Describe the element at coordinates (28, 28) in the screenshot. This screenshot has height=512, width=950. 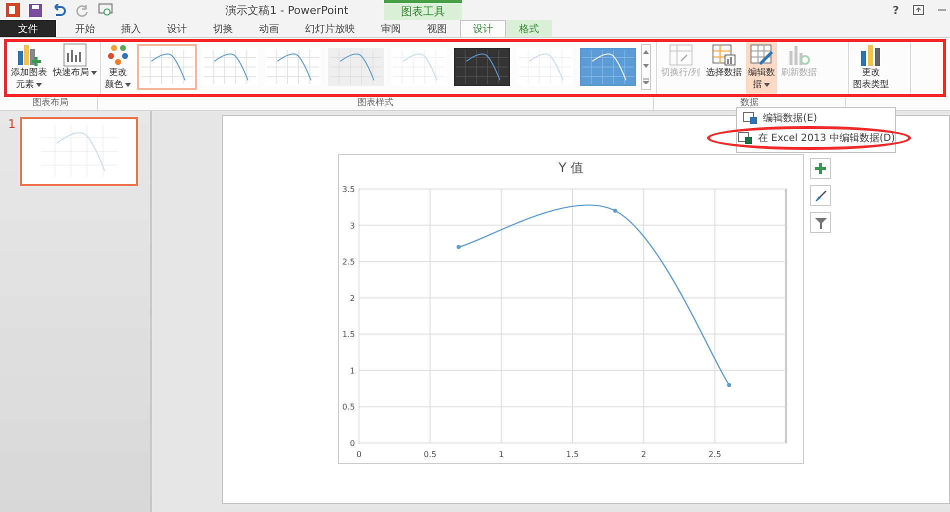
I see `ribbon-tab: 文件` at that location.